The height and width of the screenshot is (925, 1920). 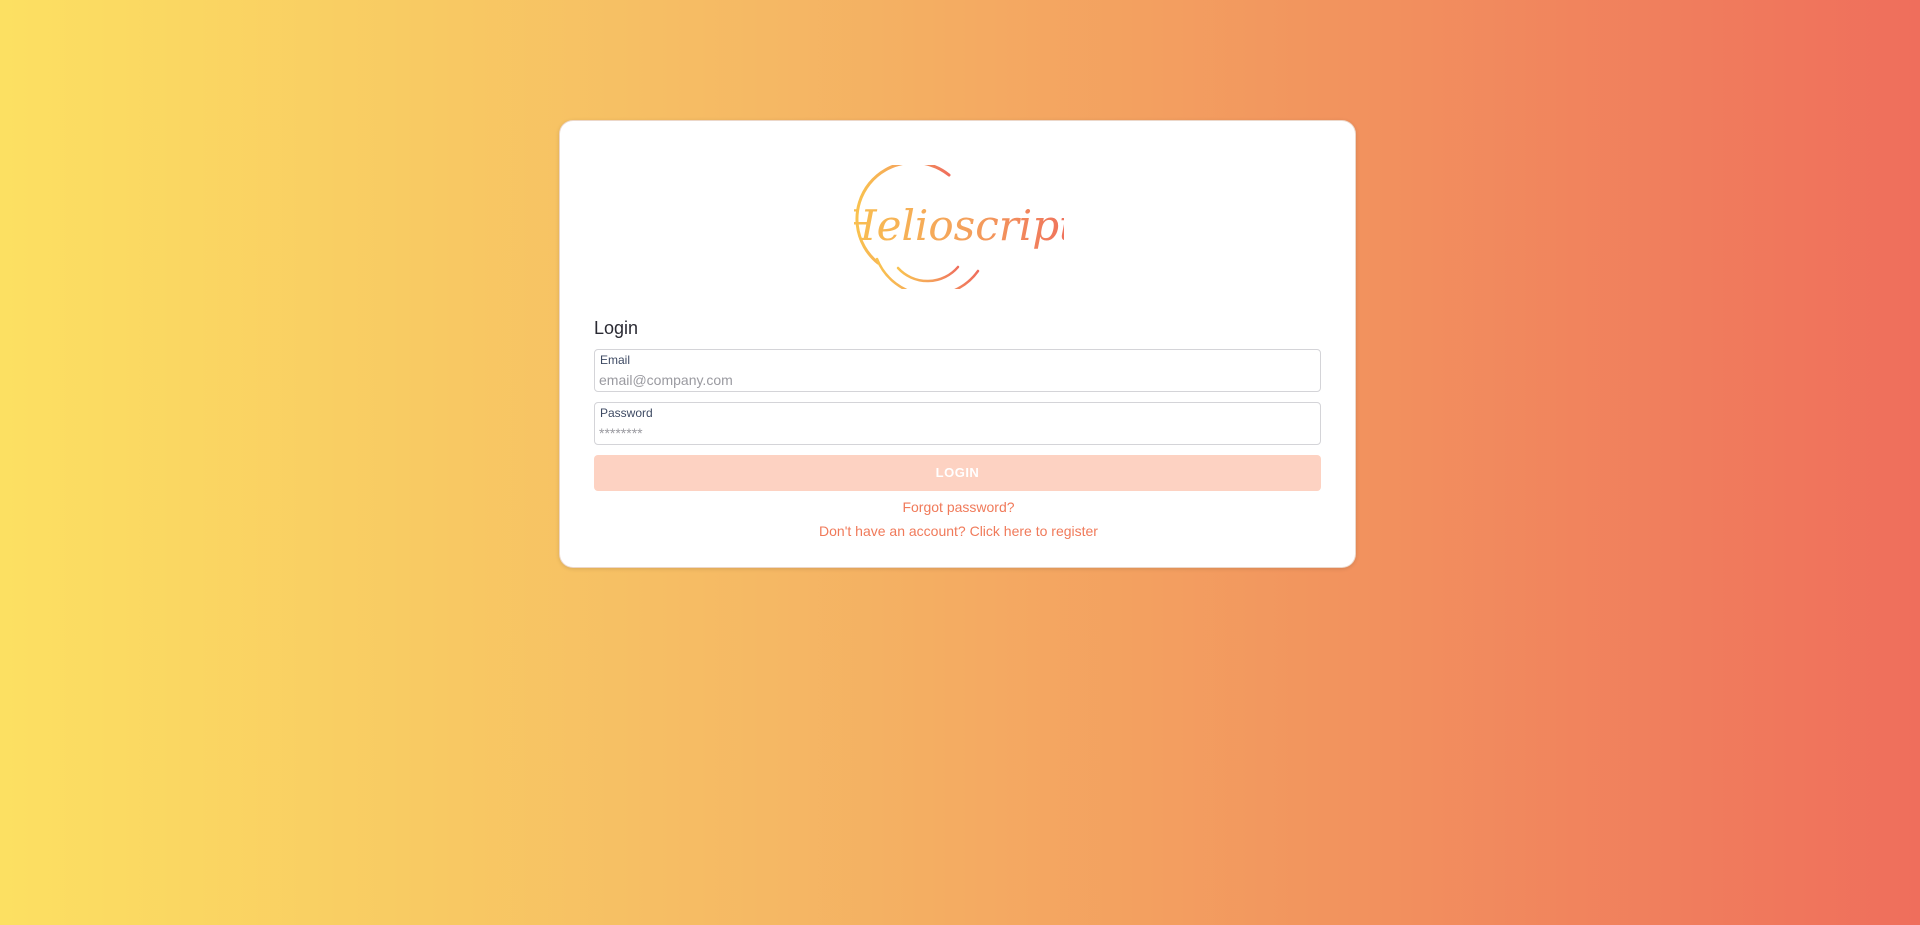 I want to click on login-heading: Login, so click(x=616, y=328).